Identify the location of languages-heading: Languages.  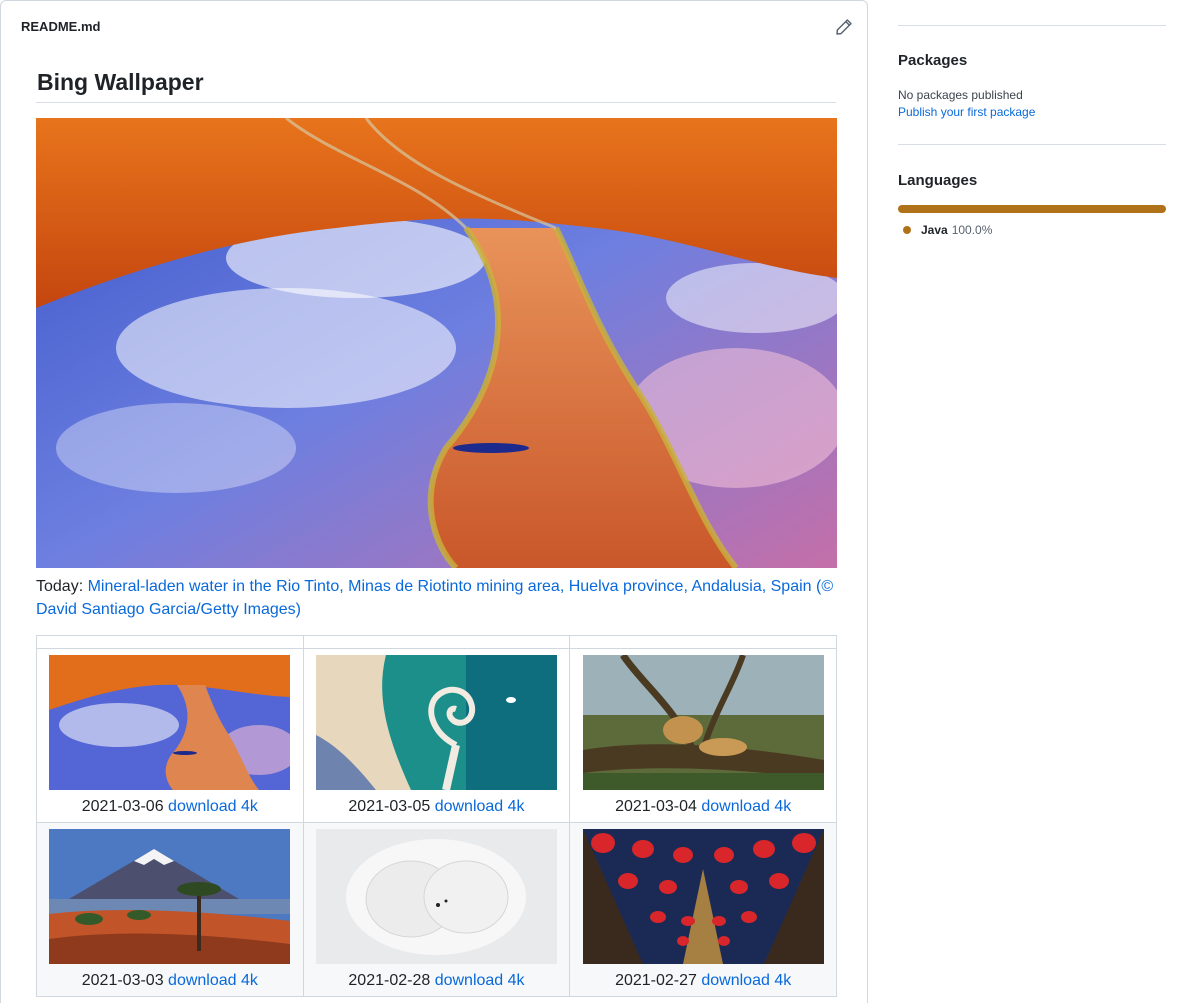
(938, 180).